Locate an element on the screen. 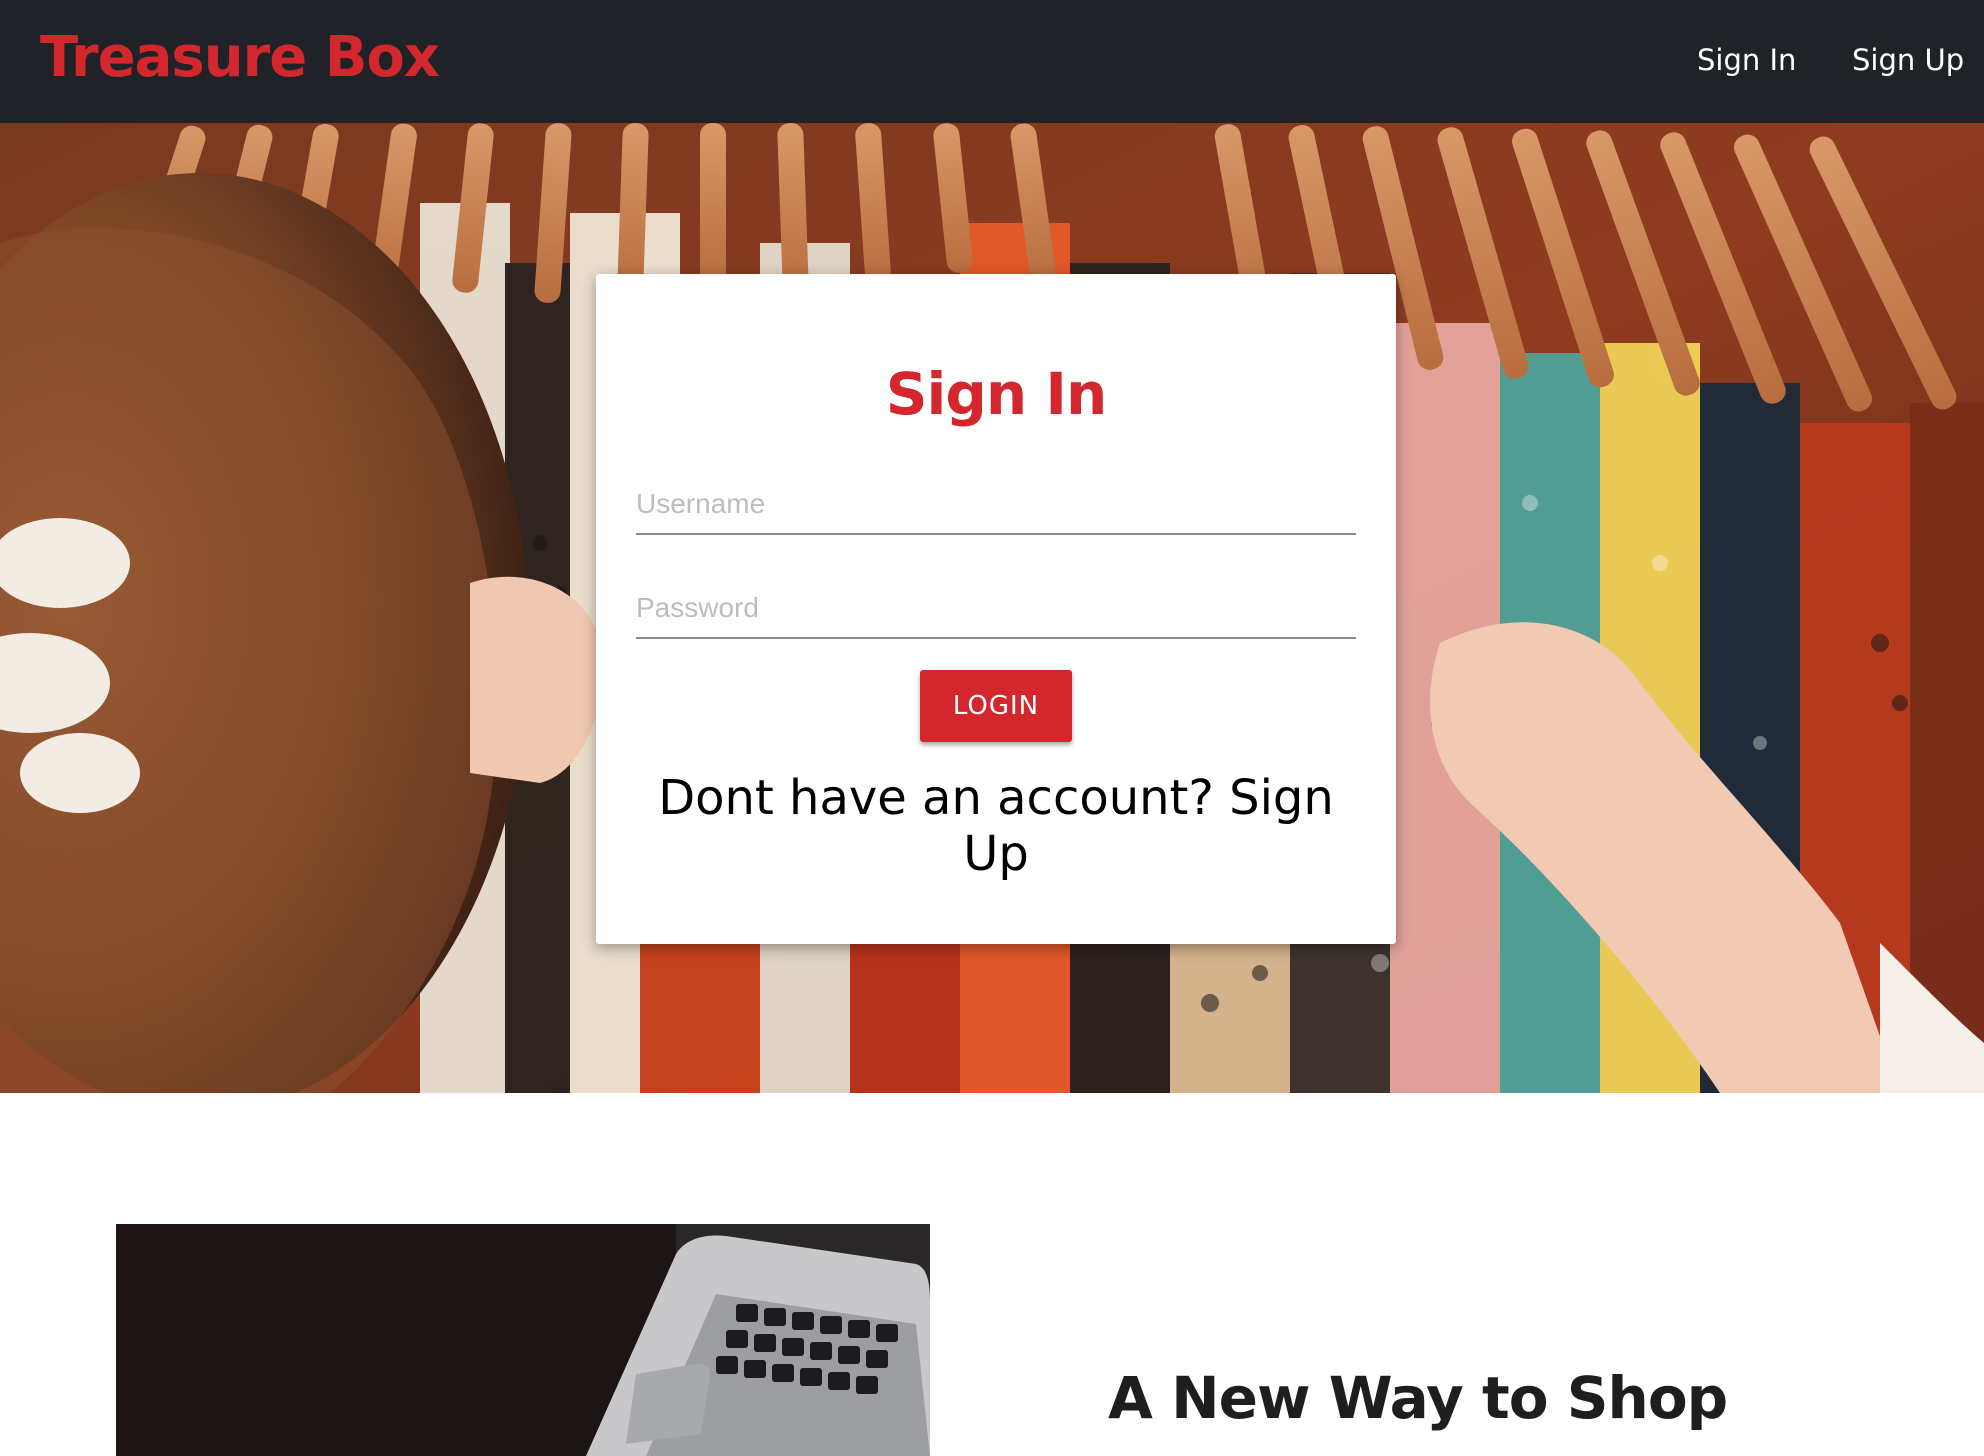  nav-sign-in-link: Sign In is located at coordinates (1746, 60).